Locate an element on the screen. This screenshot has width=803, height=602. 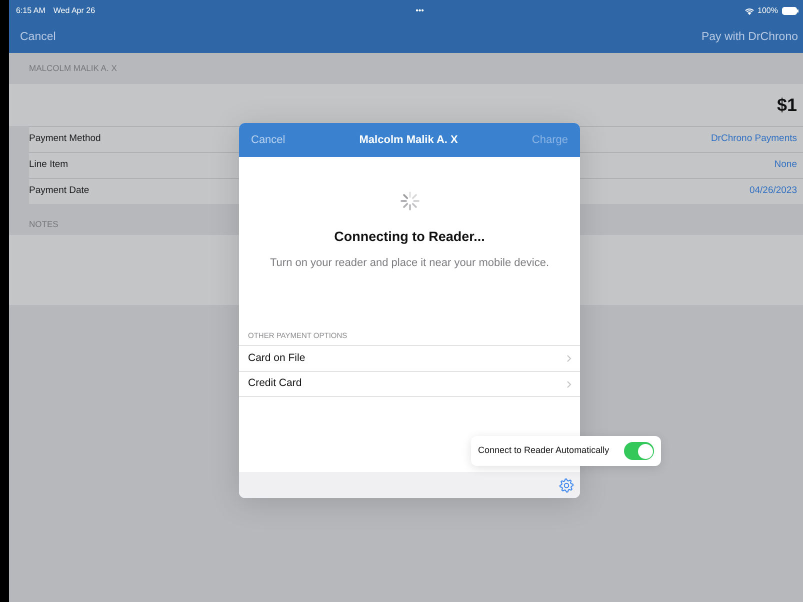
status-date: Wed Apr 26 is located at coordinates (74, 11).